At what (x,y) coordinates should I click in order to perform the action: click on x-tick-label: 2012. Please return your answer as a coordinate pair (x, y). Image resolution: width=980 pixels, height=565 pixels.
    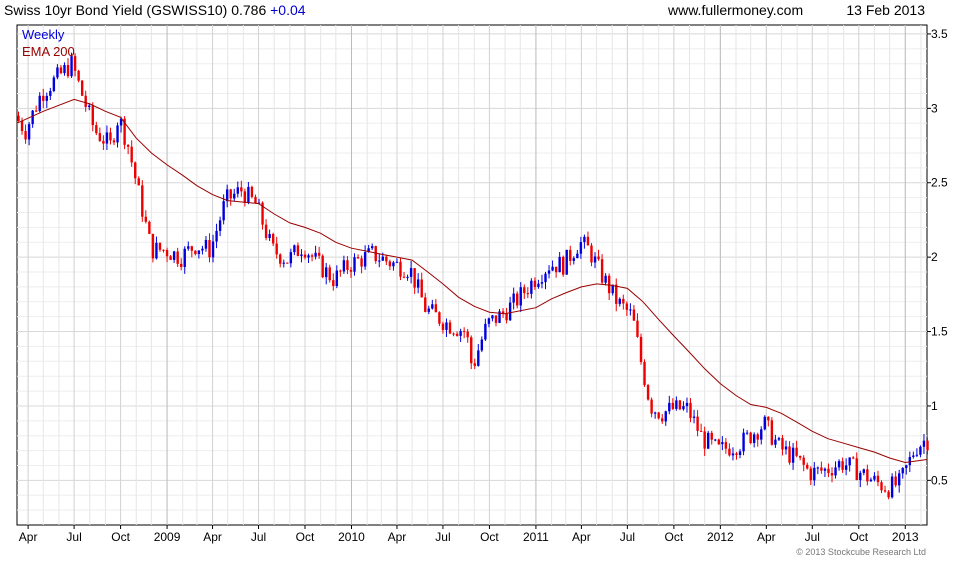
    Looking at the image, I should click on (720, 537).